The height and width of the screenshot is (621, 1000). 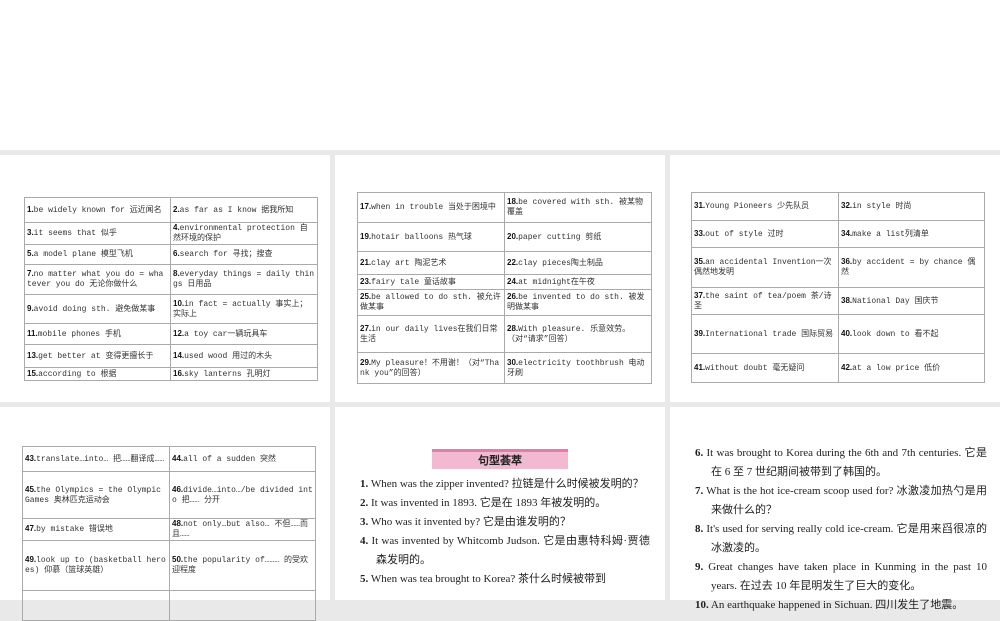 I want to click on vocab-cell: 5.a model plane 模型飞机, so click(x=97, y=254).